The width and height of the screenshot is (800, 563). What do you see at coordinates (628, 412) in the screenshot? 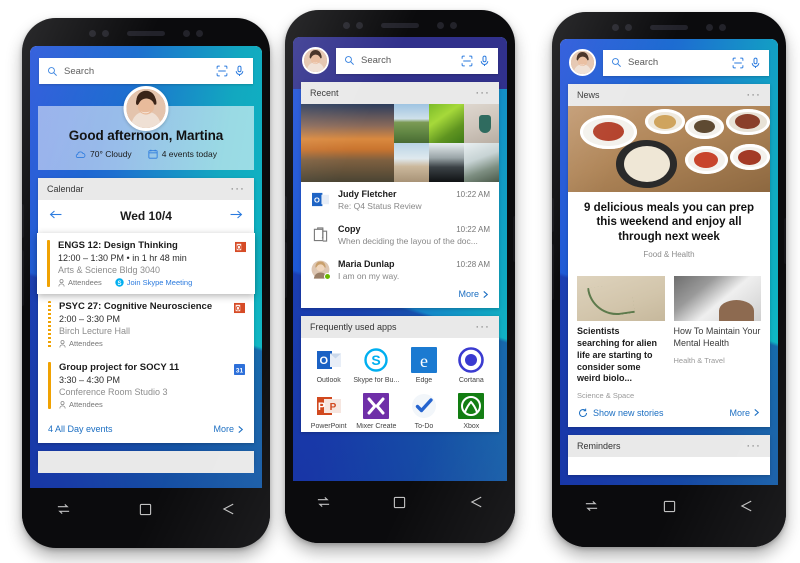
I see `show-new-stories-label: Show new stories` at bounding box center [628, 412].